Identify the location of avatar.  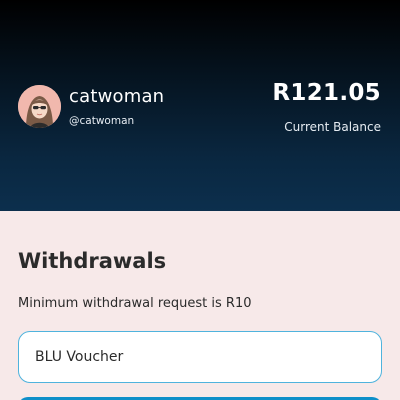
(39, 106).